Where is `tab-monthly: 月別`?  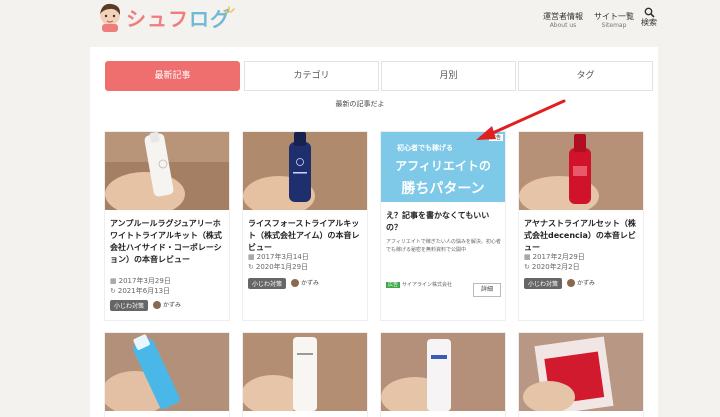
tab-monthly: 月別 is located at coordinates (448, 76).